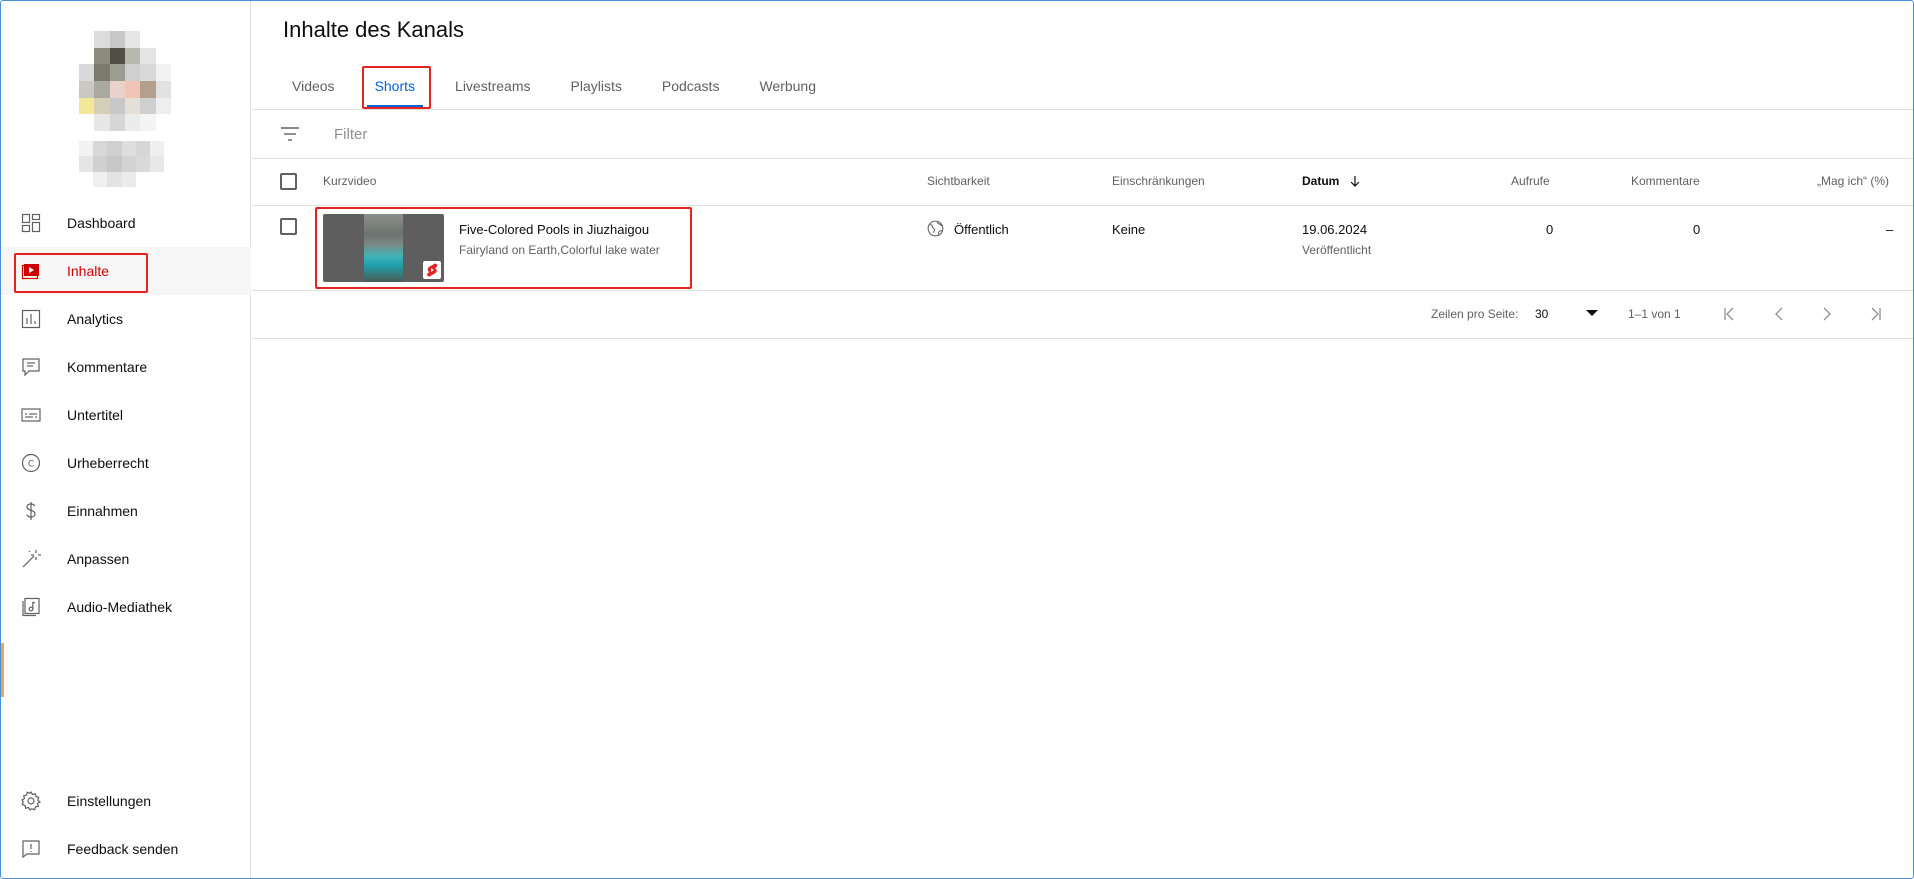 Image resolution: width=1914 pixels, height=879 pixels. Describe the element at coordinates (374, 29) in the screenshot. I see `page-title: Inhalte des Kanals` at that location.